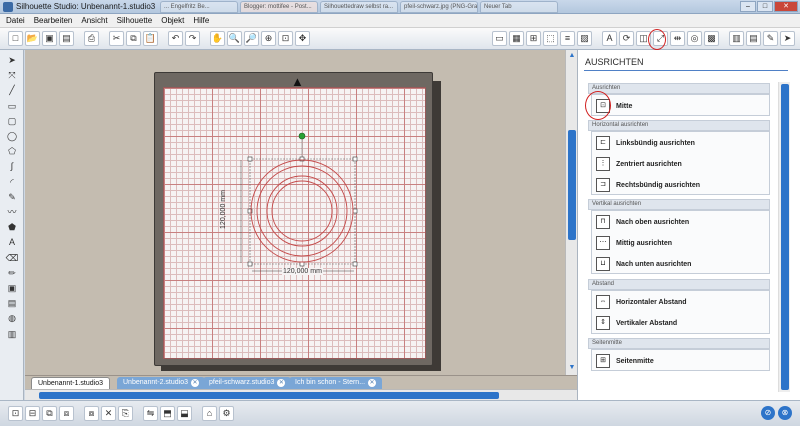 This screenshot has width=800, height=426. Describe the element at coordinates (125, 413) in the screenshot. I see `duplicate-icon: ⎘` at that location.